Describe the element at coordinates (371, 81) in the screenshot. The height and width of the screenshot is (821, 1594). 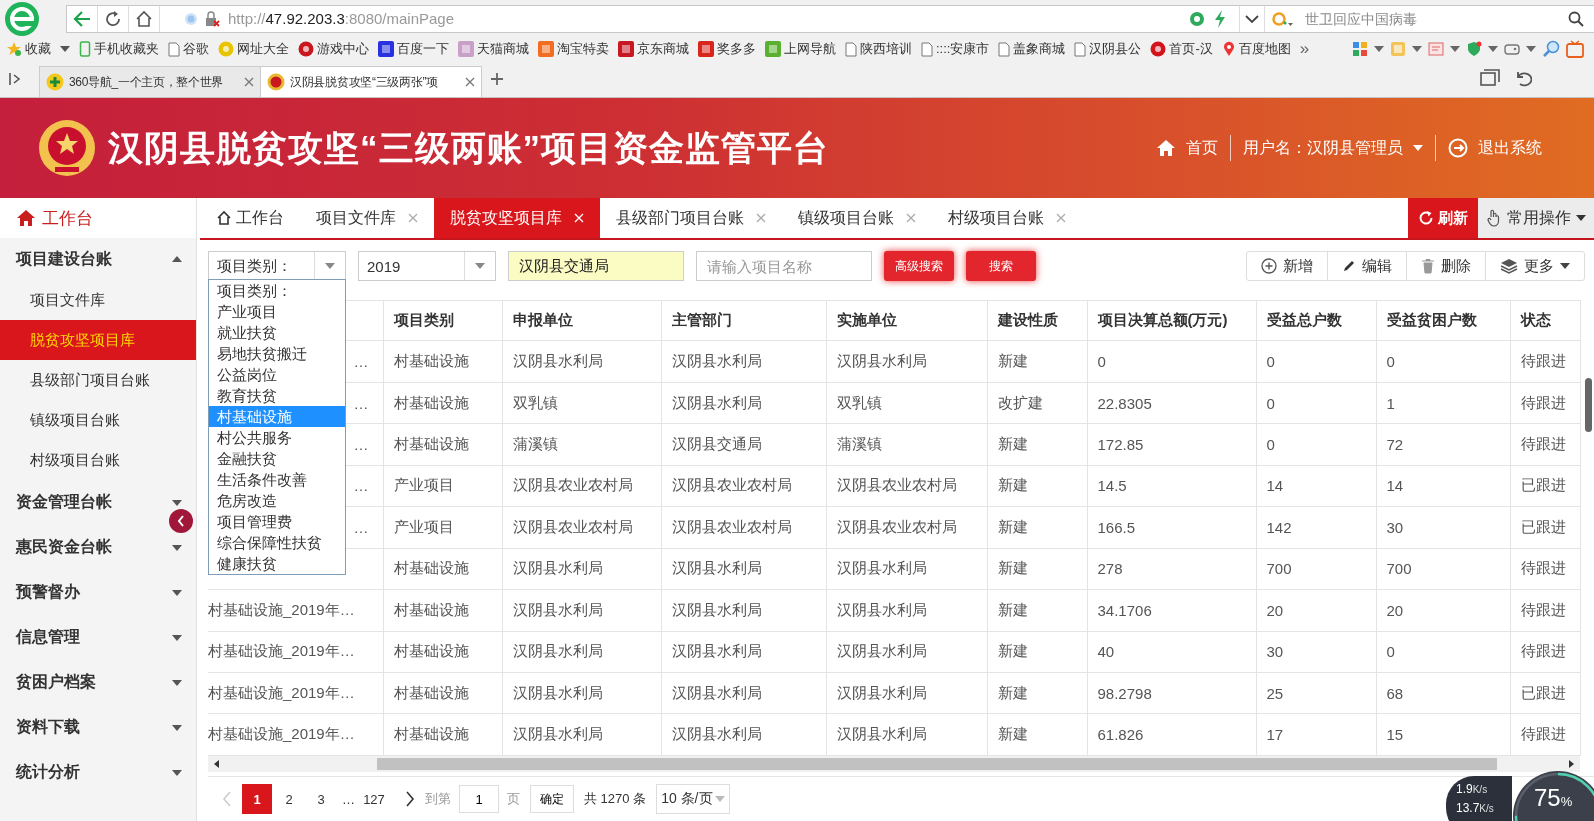
I see `browser-tab: 汉阴县脱贫攻坚“三级两张”项` at that location.